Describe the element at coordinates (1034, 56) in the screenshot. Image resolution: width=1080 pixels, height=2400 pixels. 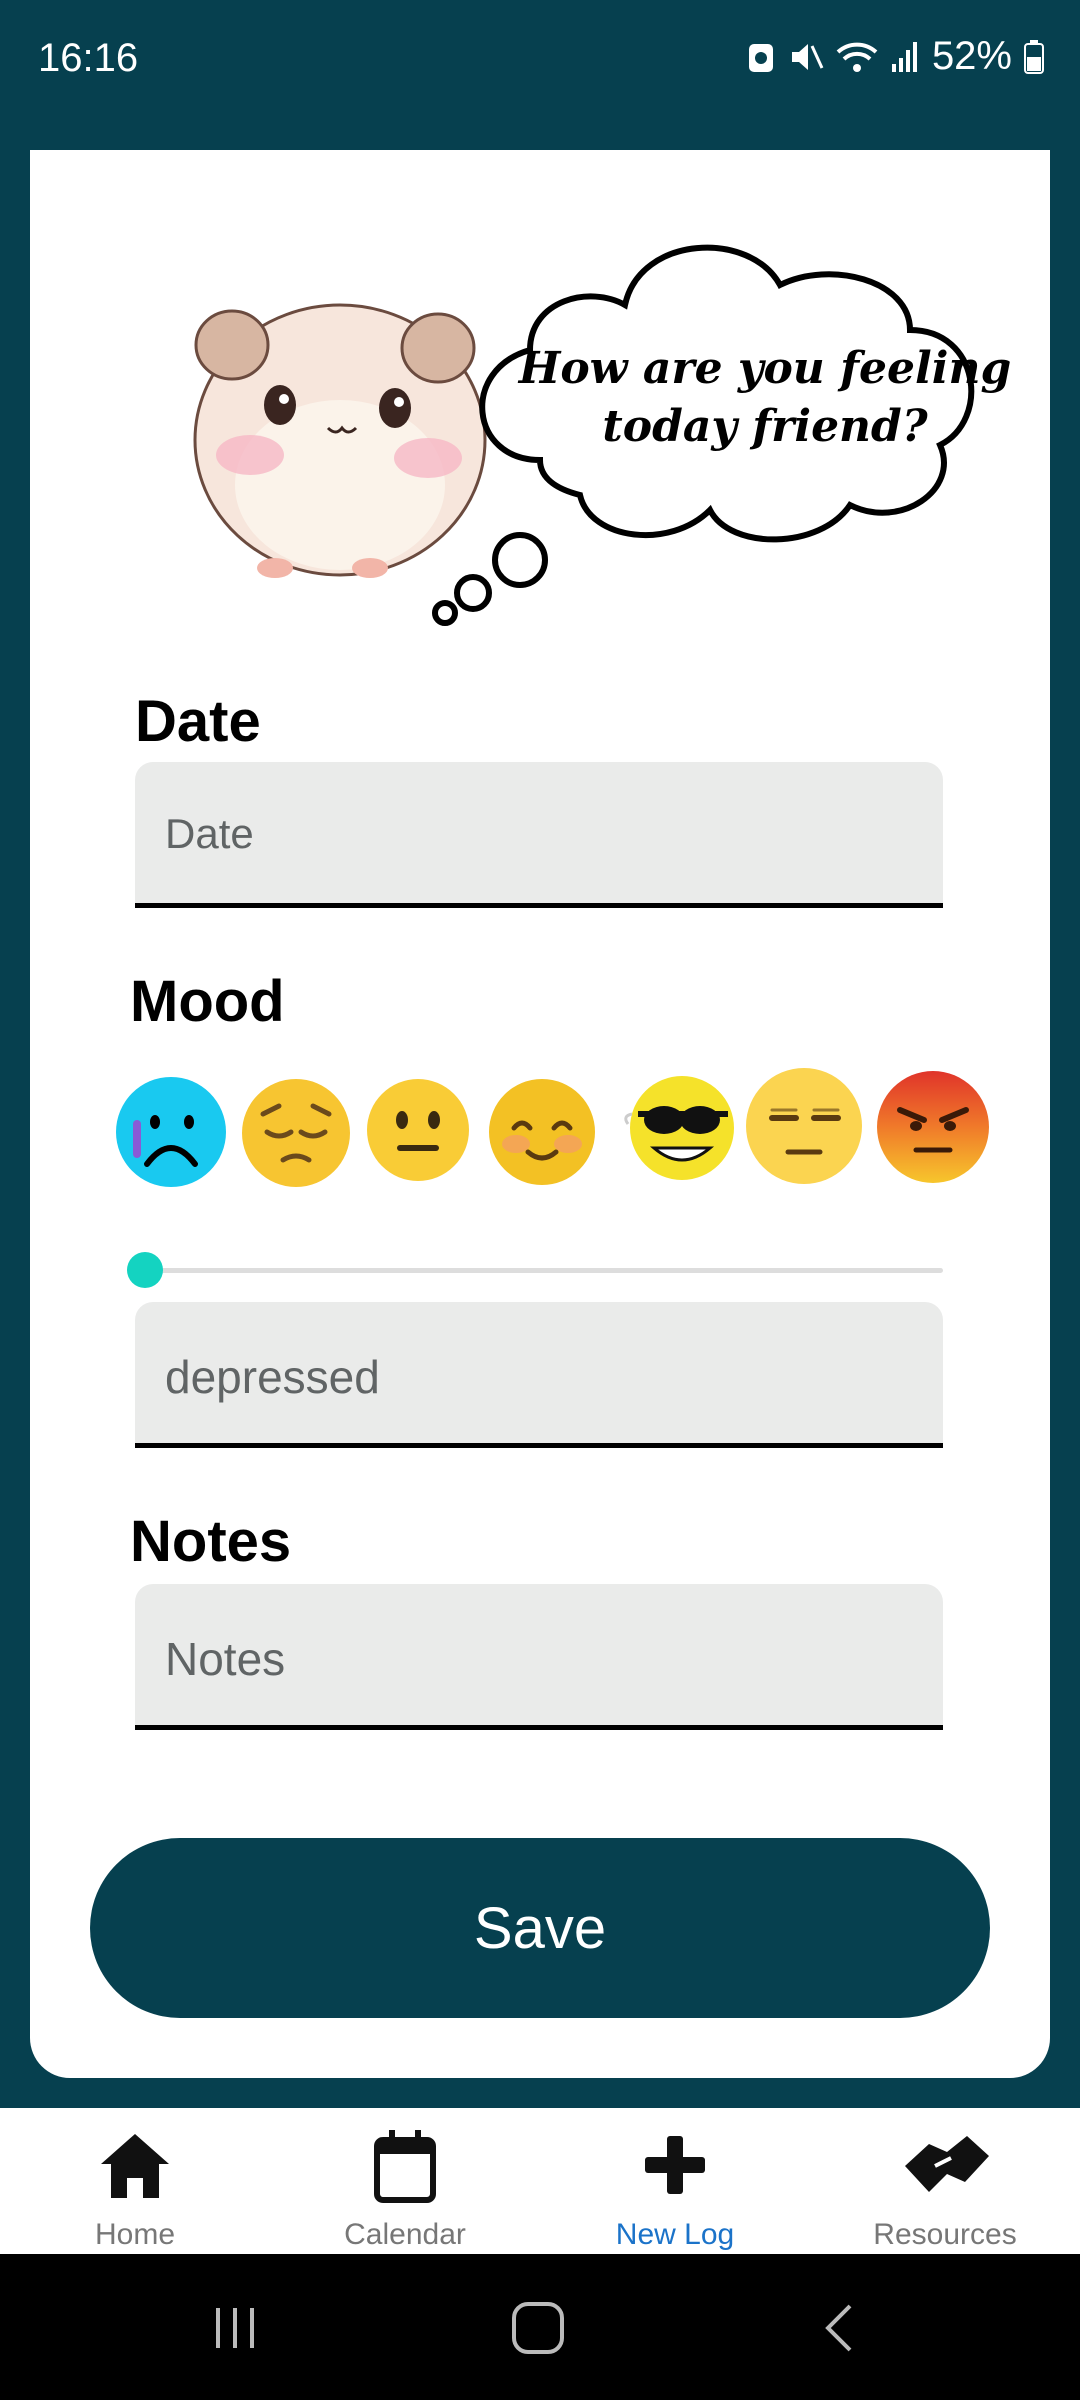
I see `battery-icon` at that location.